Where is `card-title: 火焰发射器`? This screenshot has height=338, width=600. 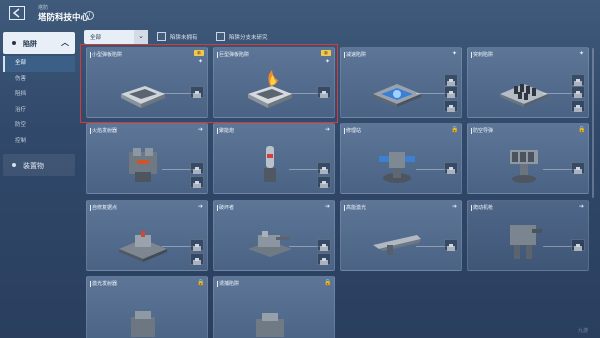
card-title: 火焰发射器 is located at coordinates (105, 131).